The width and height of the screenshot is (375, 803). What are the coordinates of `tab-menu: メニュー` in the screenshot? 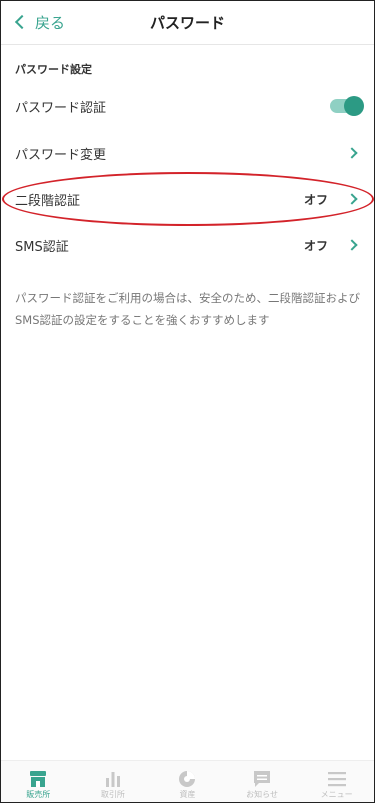 It's located at (336, 781).